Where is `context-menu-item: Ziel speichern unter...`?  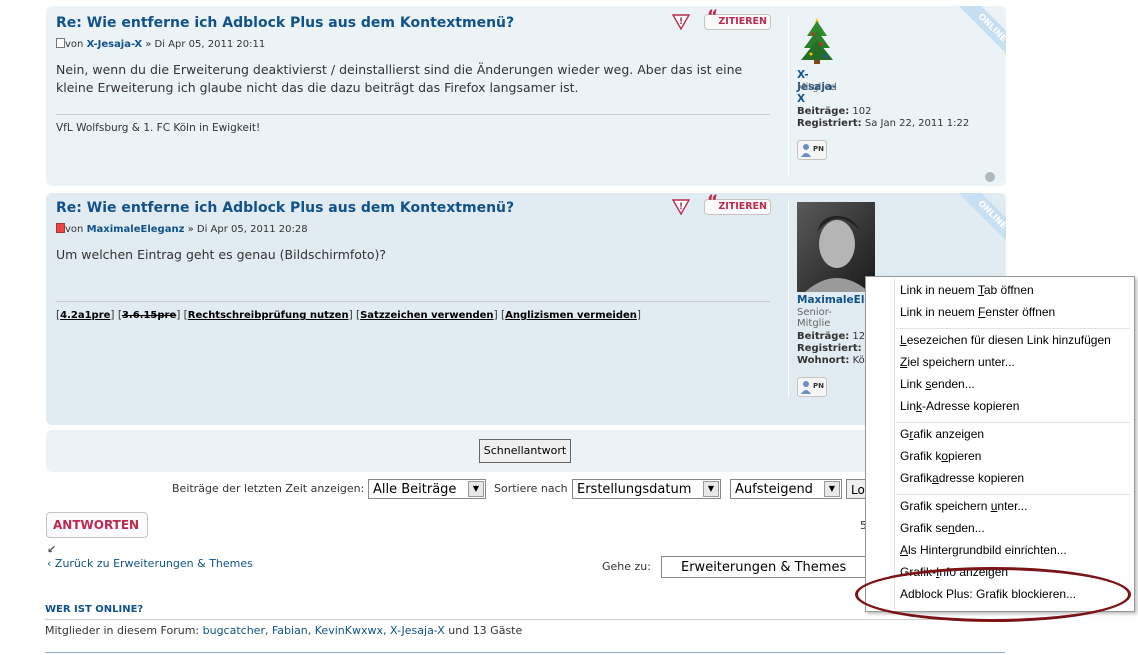
context-menu-item: Ziel speichern unter... is located at coordinates (957, 362).